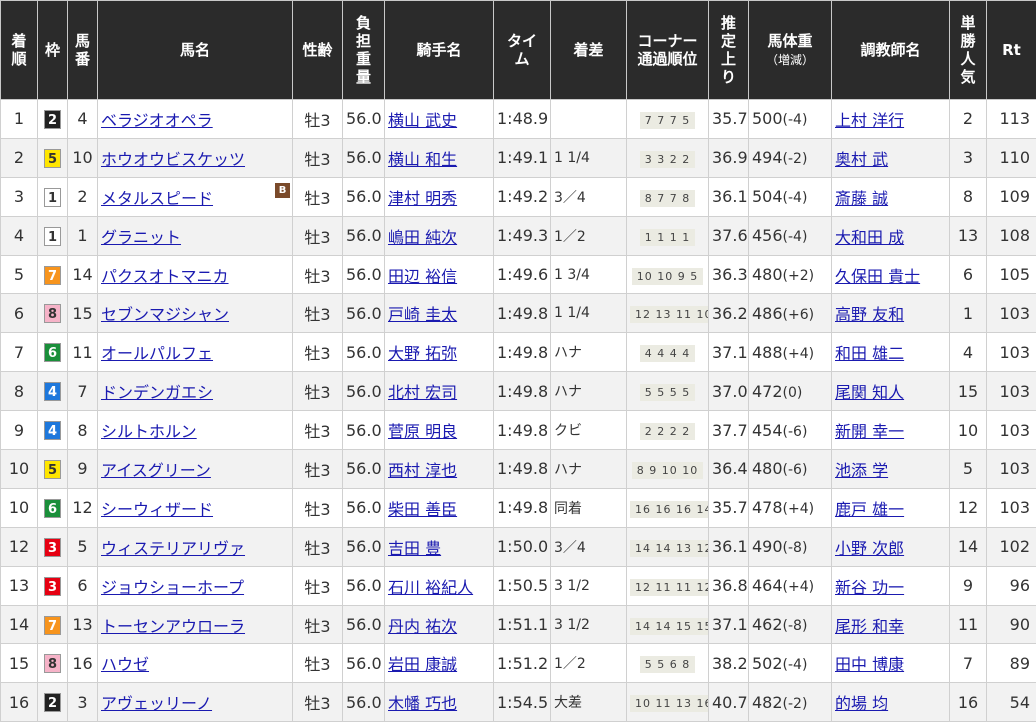  Describe the element at coordinates (422, 431) in the screenshot. I see `jockey-link: 菅原 明良` at that location.